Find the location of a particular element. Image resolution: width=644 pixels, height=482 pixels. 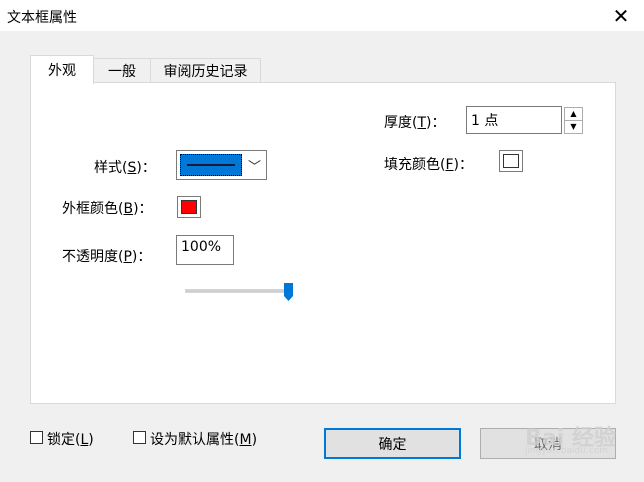

tab-review-history-label: 审阅历史记录 is located at coordinates (205, 71).